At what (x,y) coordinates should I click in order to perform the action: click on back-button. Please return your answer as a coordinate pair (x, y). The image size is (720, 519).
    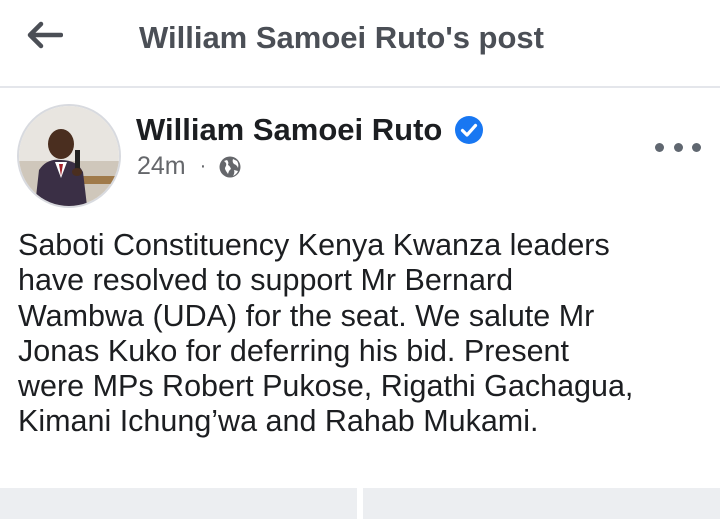
    Looking at the image, I should click on (45, 35).